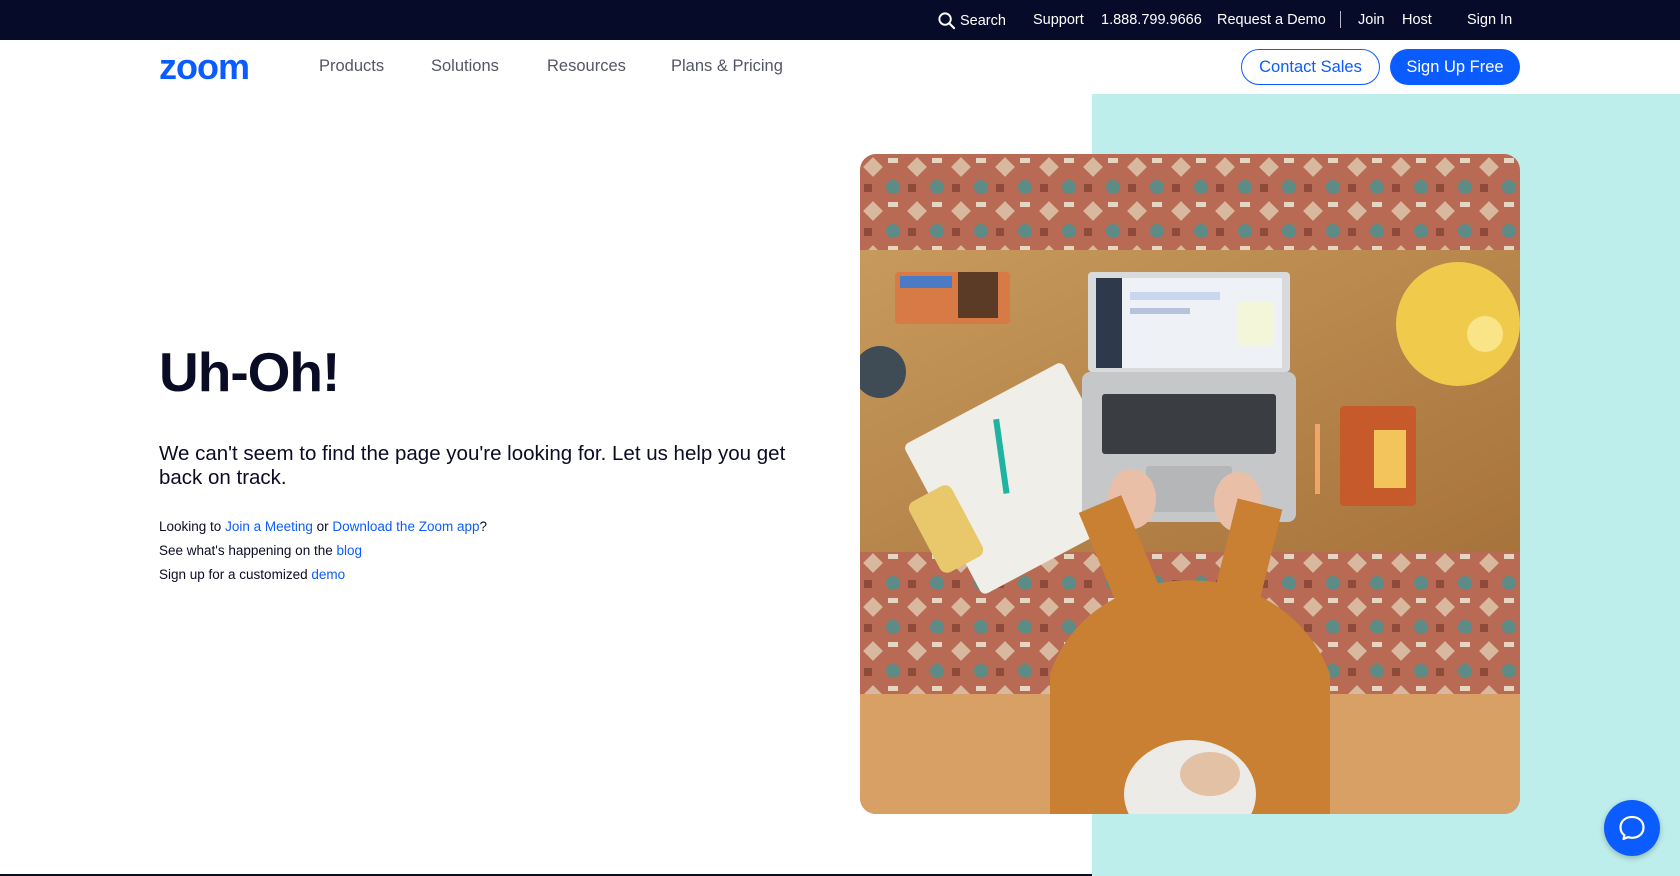 The image size is (1680, 876). I want to click on sign-up-free-button: Sign Up Free, so click(1455, 67).